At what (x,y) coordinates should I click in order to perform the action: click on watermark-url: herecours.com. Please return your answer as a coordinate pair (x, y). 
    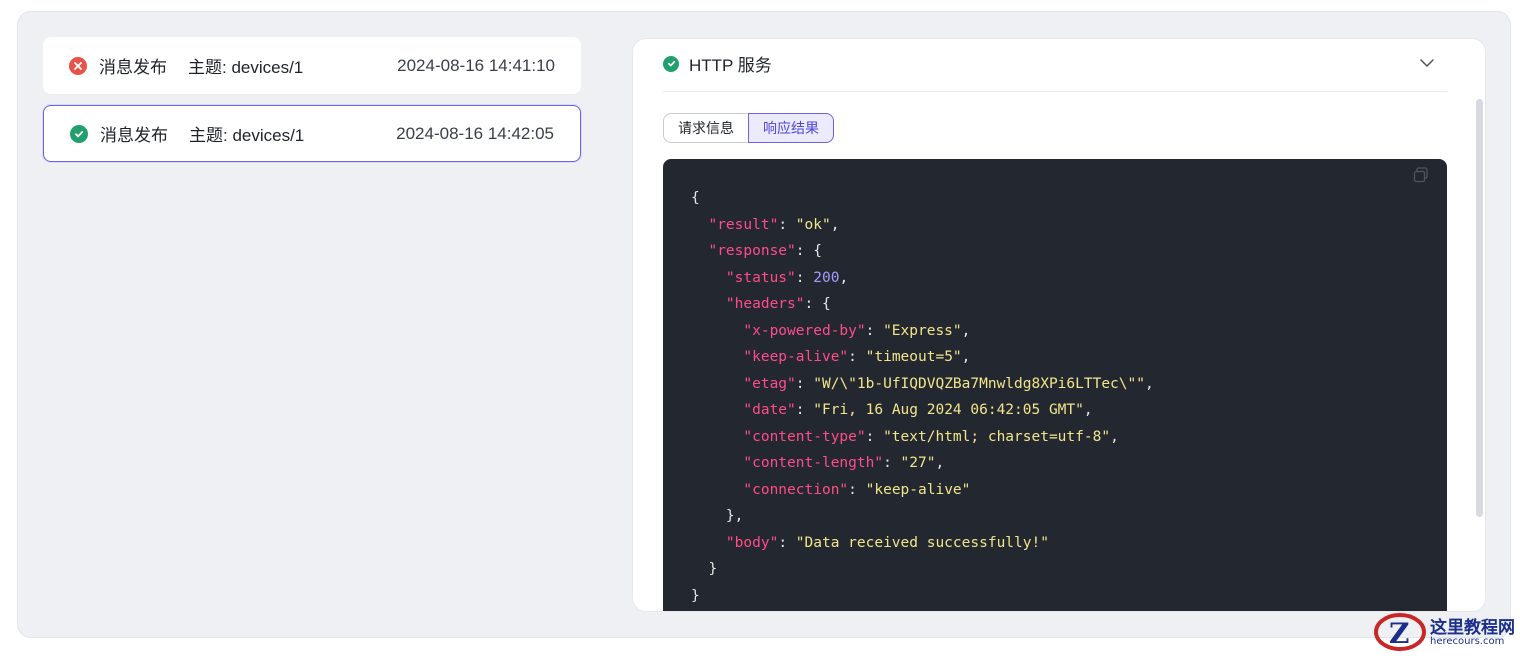
    Looking at the image, I should click on (1467, 641).